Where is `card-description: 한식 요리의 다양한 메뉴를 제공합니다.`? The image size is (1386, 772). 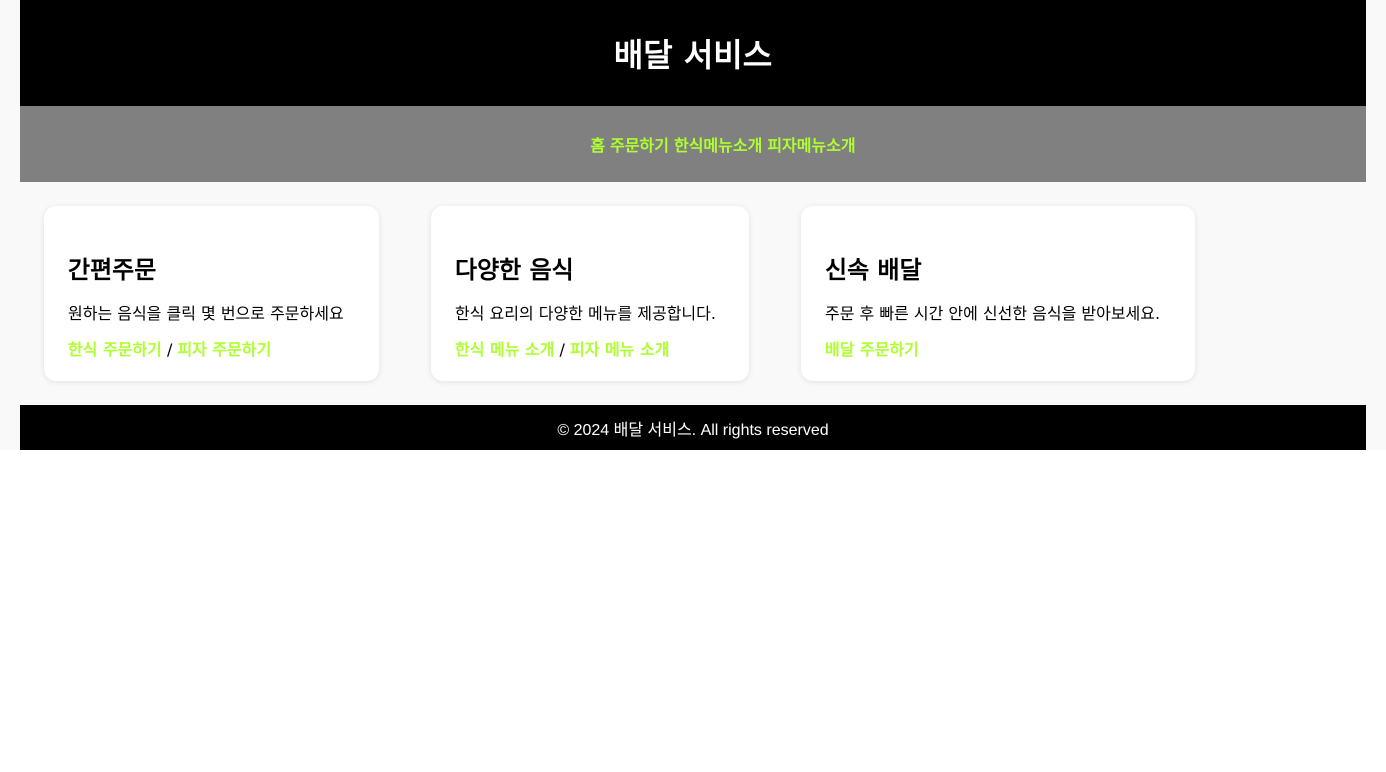
card-description: 한식 요리의 다양한 메뉴를 제공합니다. is located at coordinates (585, 313).